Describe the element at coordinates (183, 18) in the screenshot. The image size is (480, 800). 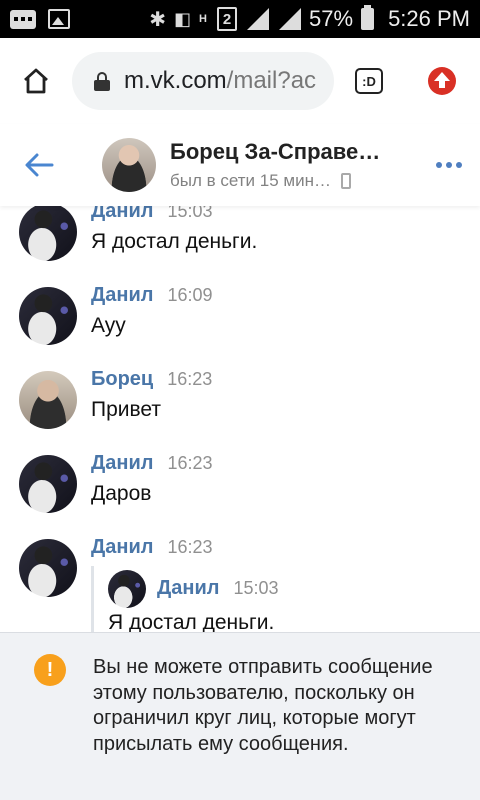
I see `vibrate-icon: ◧` at that location.